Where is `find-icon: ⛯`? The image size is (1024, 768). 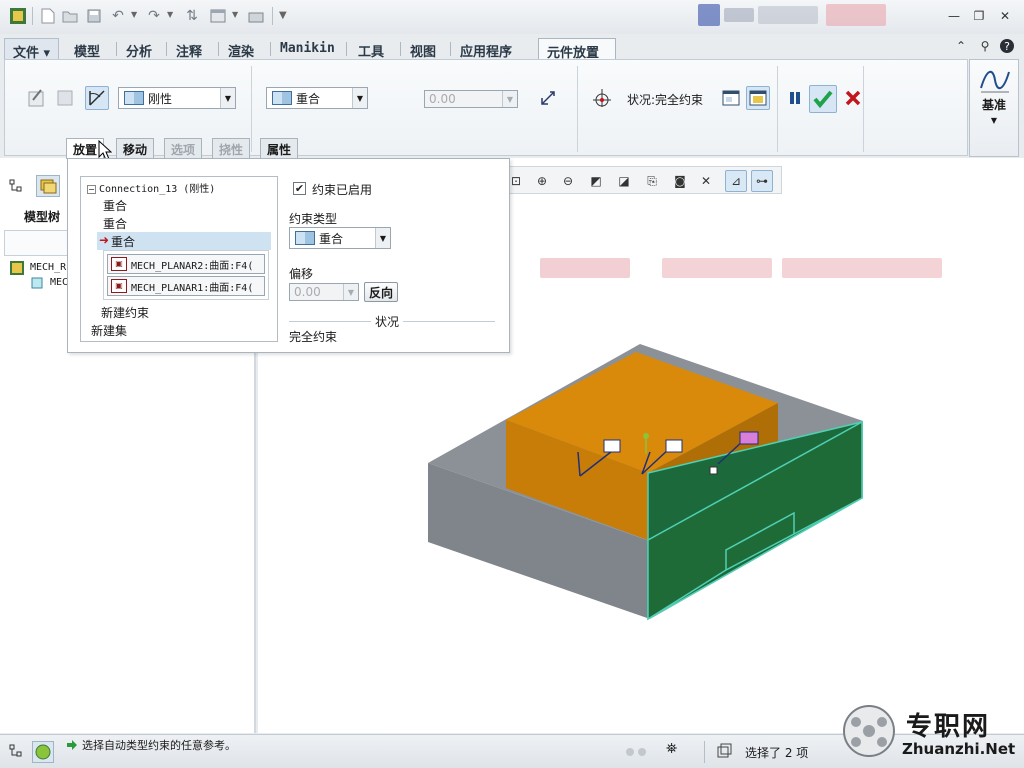
find-icon: ⛯ is located at coordinates (671, 749).